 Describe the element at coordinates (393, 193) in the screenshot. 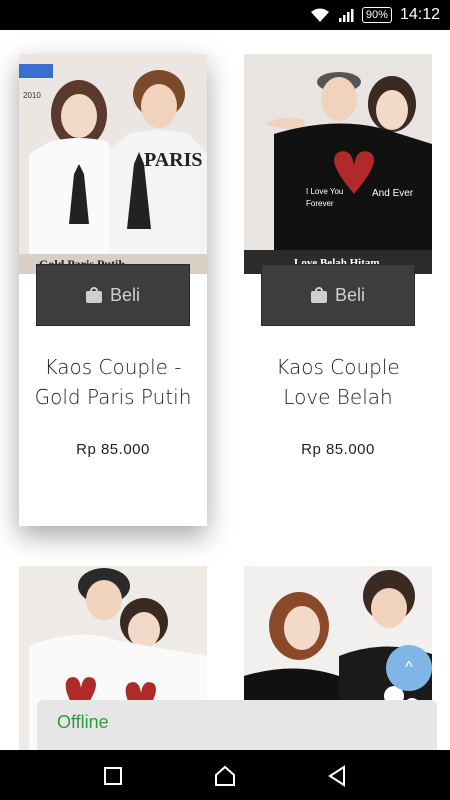

I see `svg-text: And Ever` at that location.